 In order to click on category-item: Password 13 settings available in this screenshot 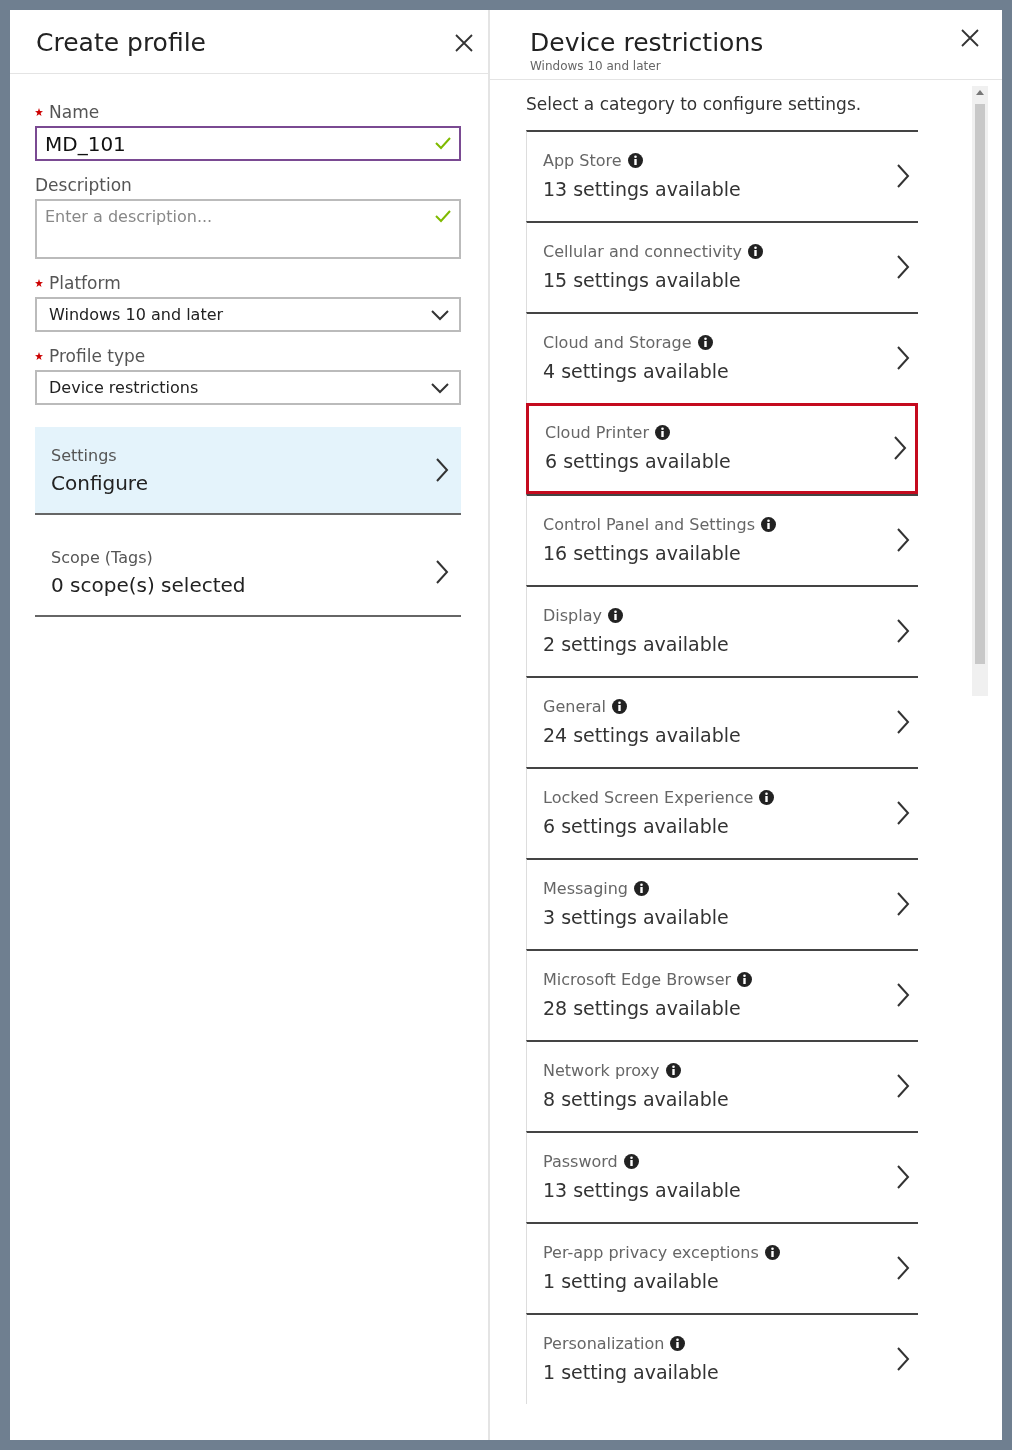, I will do `click(722, 1176)`.